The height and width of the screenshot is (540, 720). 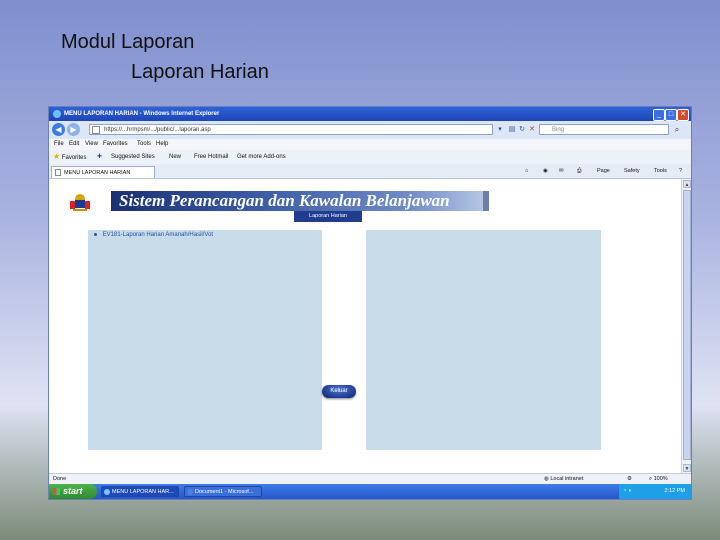 I want to click on report-detail-panel, so click(x=483, y=340).